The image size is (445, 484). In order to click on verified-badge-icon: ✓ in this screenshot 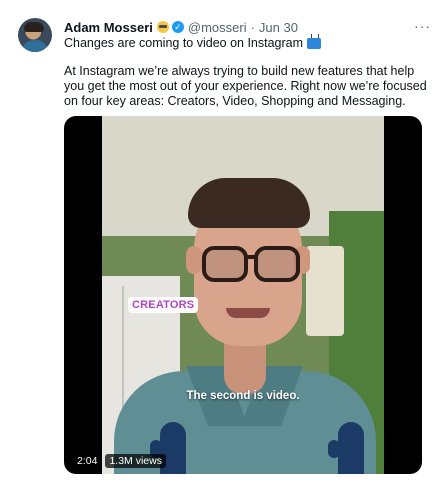, I will do `click(177, 27)`.